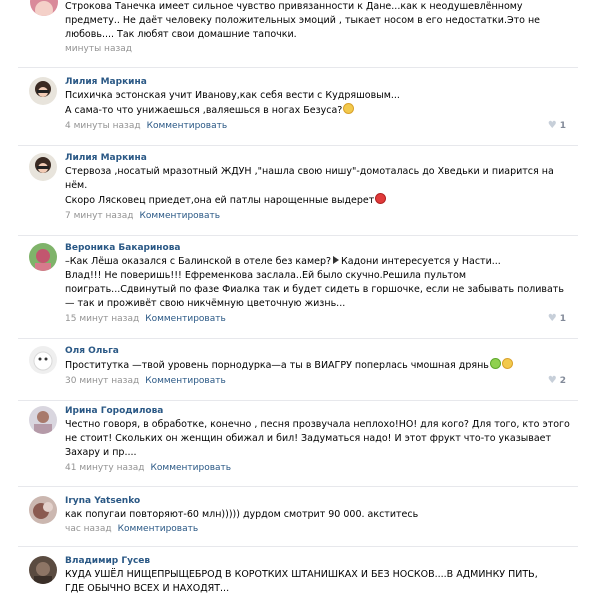 The image size is (600, 602). What do you see at coordinates (495, 363) in the screenshot?
I see `nauseated-emoji-icon` at bounding box center [495, 363].